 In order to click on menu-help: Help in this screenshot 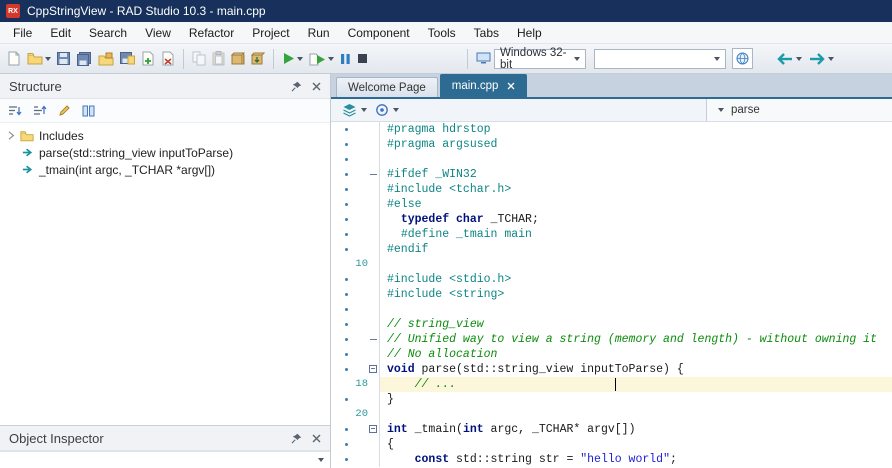, I will do `click(529, 33)`.